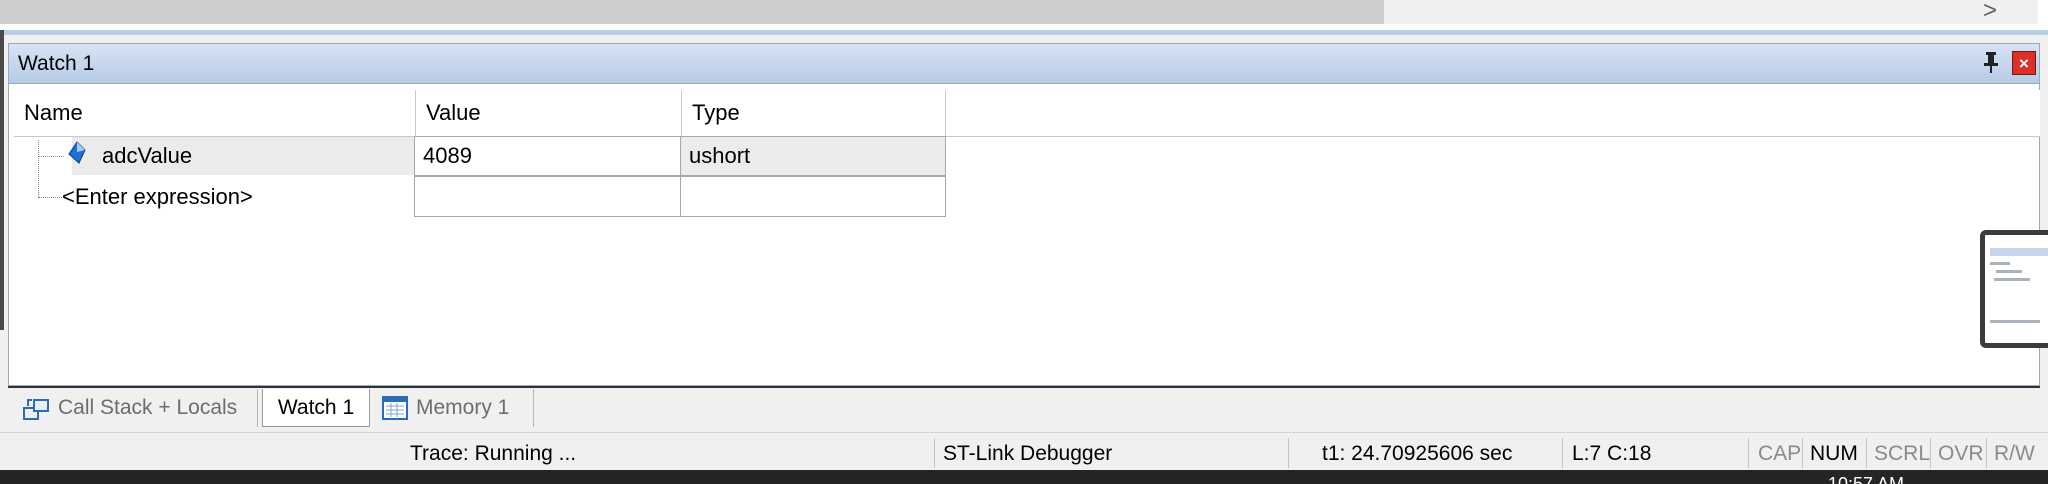  Describe the element at coordinates (2024, 63) in the screenshot. I see `close-button: ×` at that location.